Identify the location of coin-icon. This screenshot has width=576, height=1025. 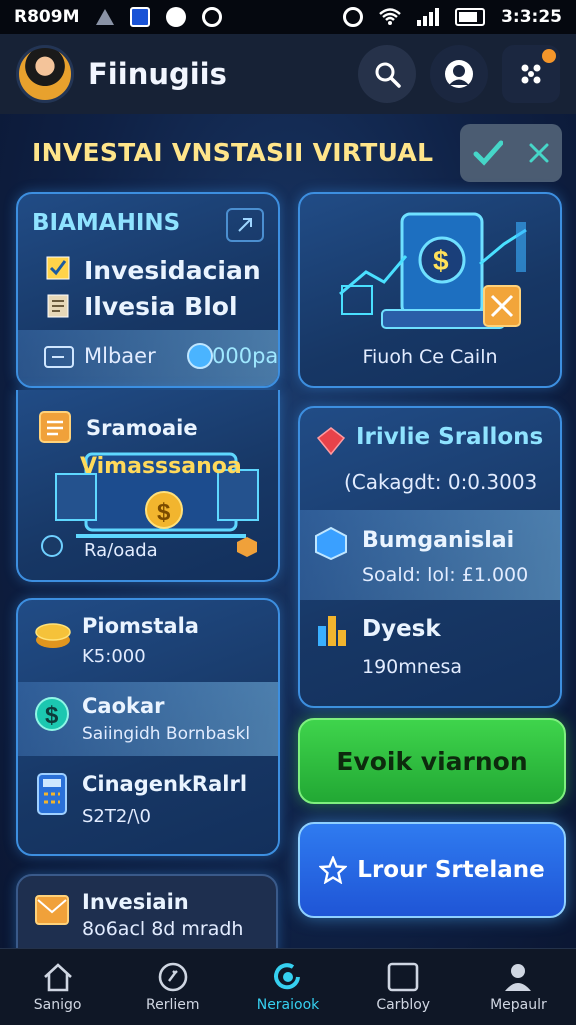
(200, 356).